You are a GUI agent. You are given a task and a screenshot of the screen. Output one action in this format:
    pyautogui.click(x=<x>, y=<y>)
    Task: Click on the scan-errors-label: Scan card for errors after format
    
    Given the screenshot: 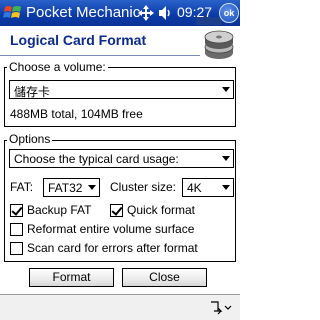 What is the action you would take?
    pyautogui.click(x=112, y=248)
    